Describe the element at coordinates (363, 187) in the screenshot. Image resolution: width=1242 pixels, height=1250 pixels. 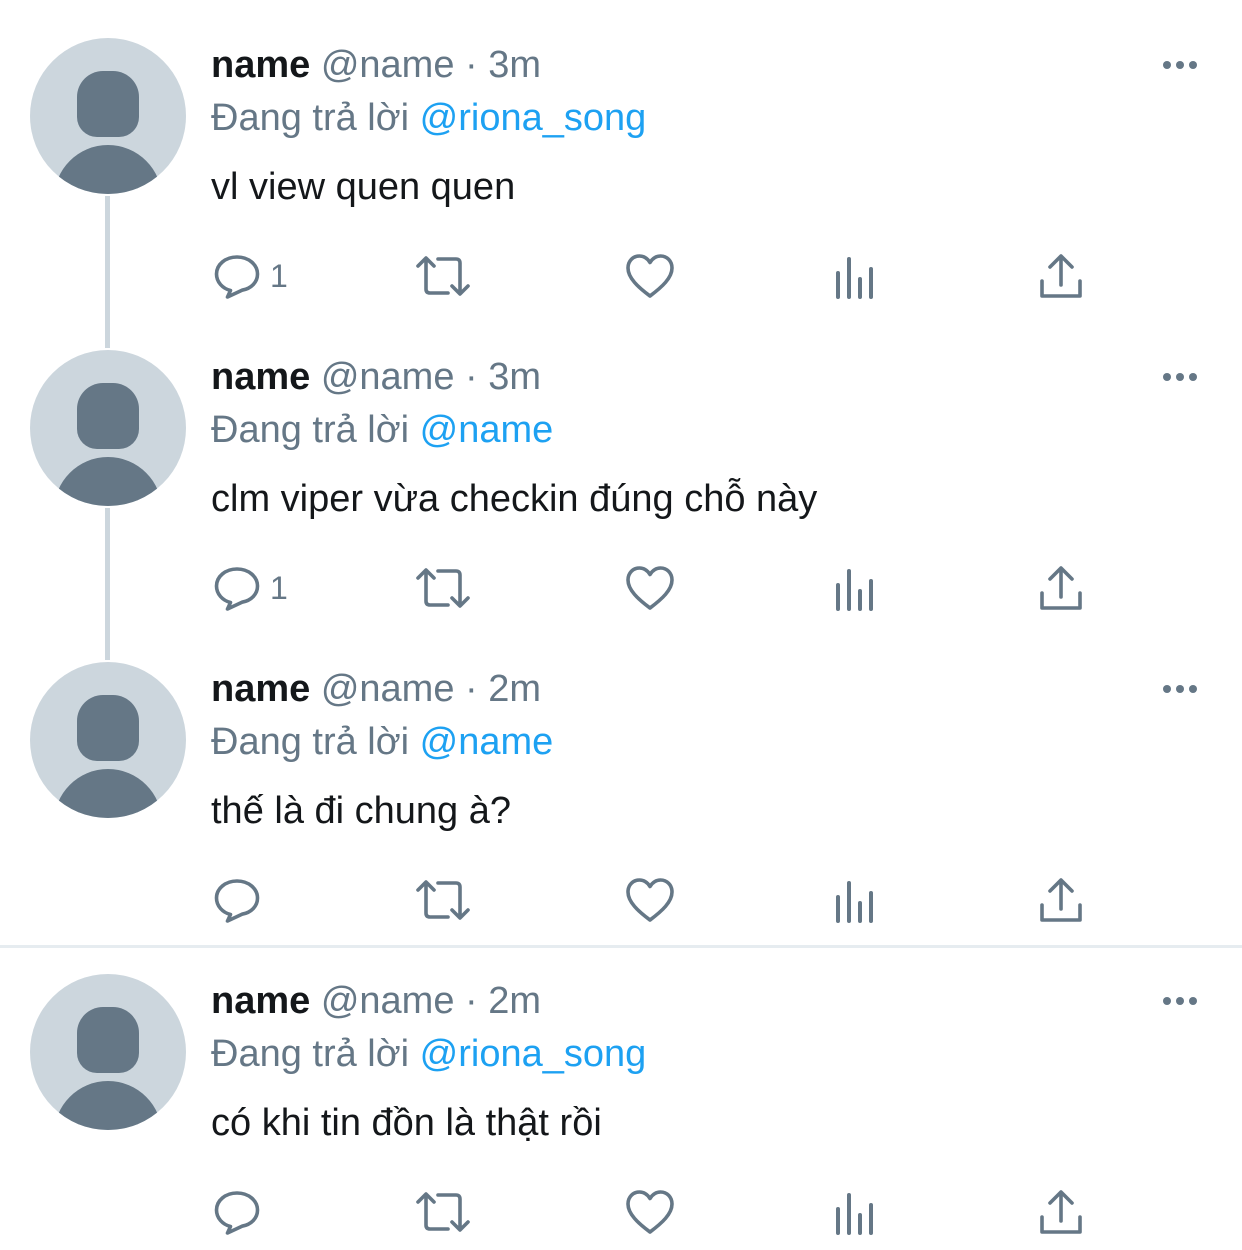
I see `tweet-text: vl view quen quen` at that location.